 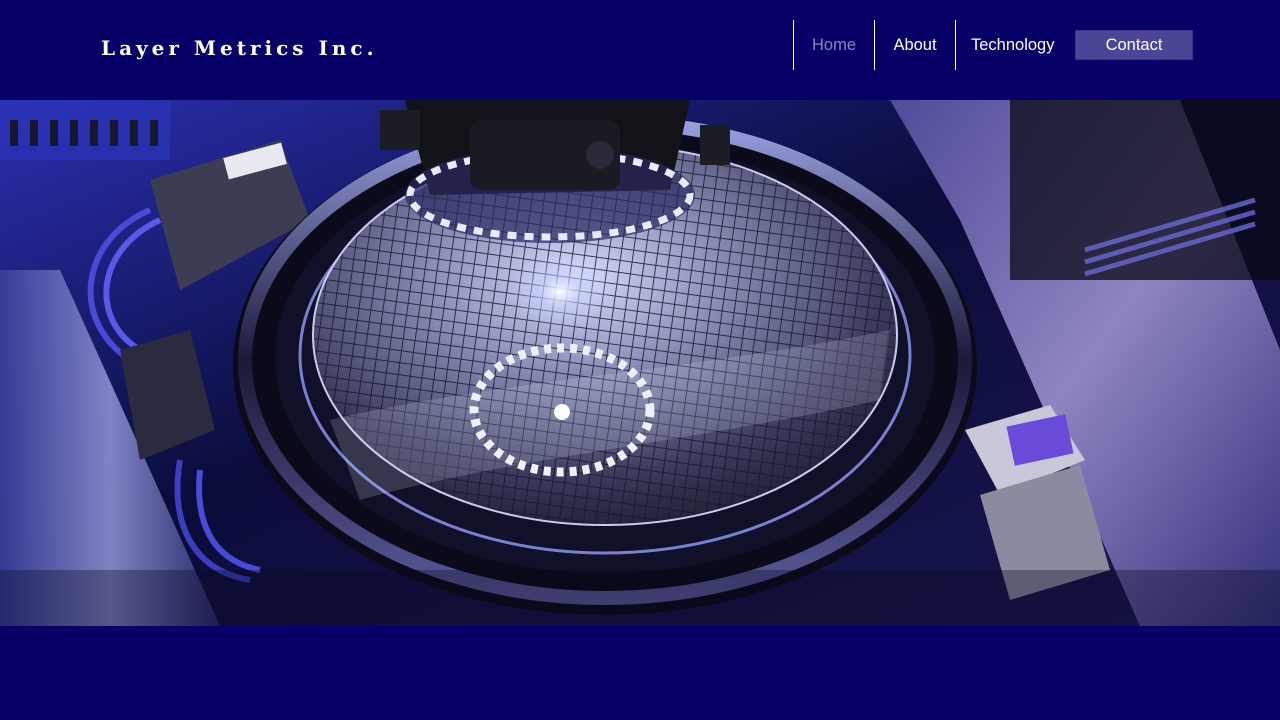 I want to click on nav-about: About, so click(x=914, y=45).